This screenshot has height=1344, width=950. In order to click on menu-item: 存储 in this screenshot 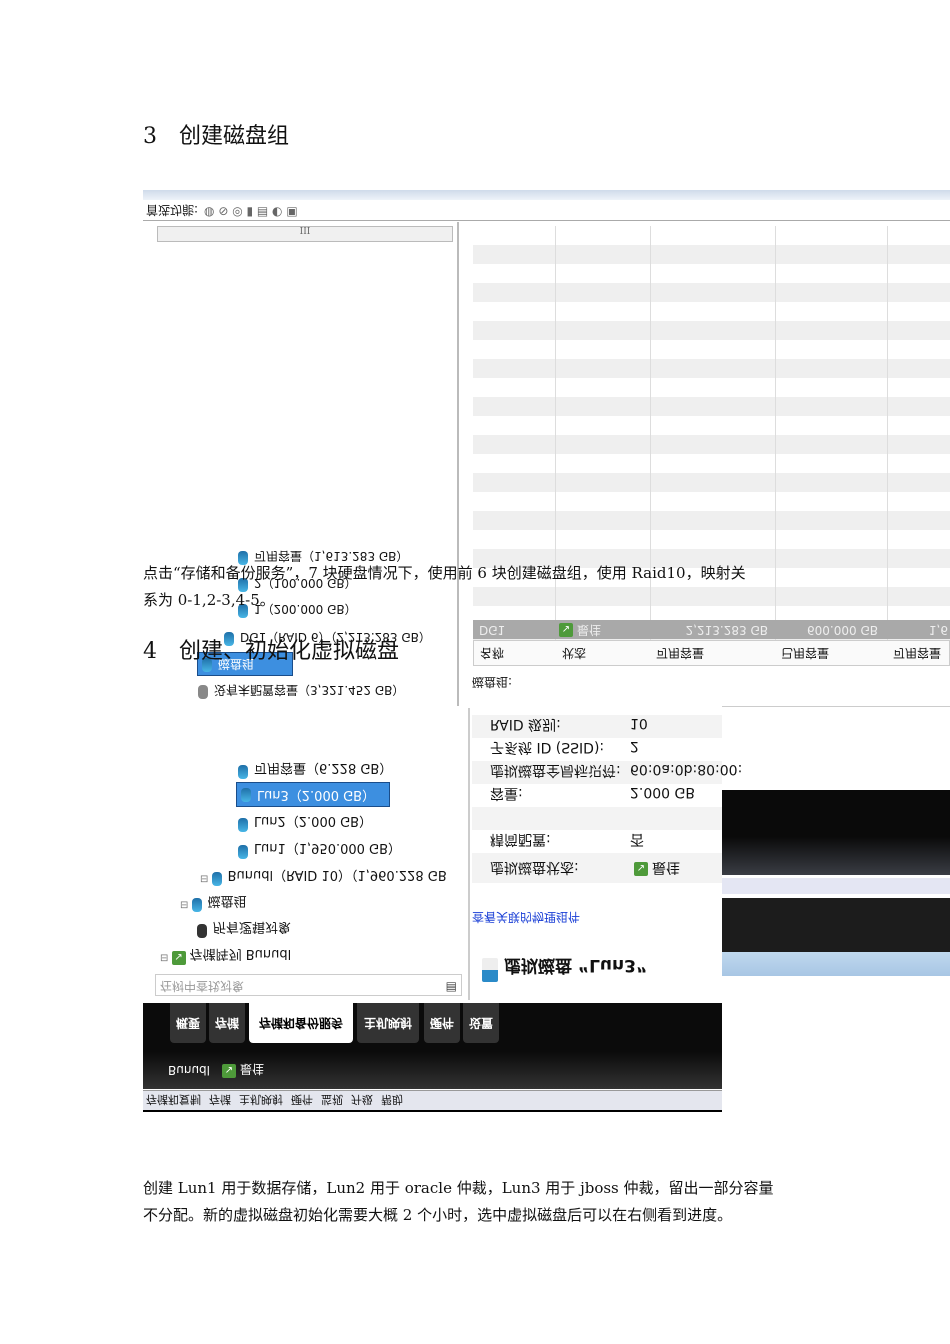, I will do `click(220, 1100)`.